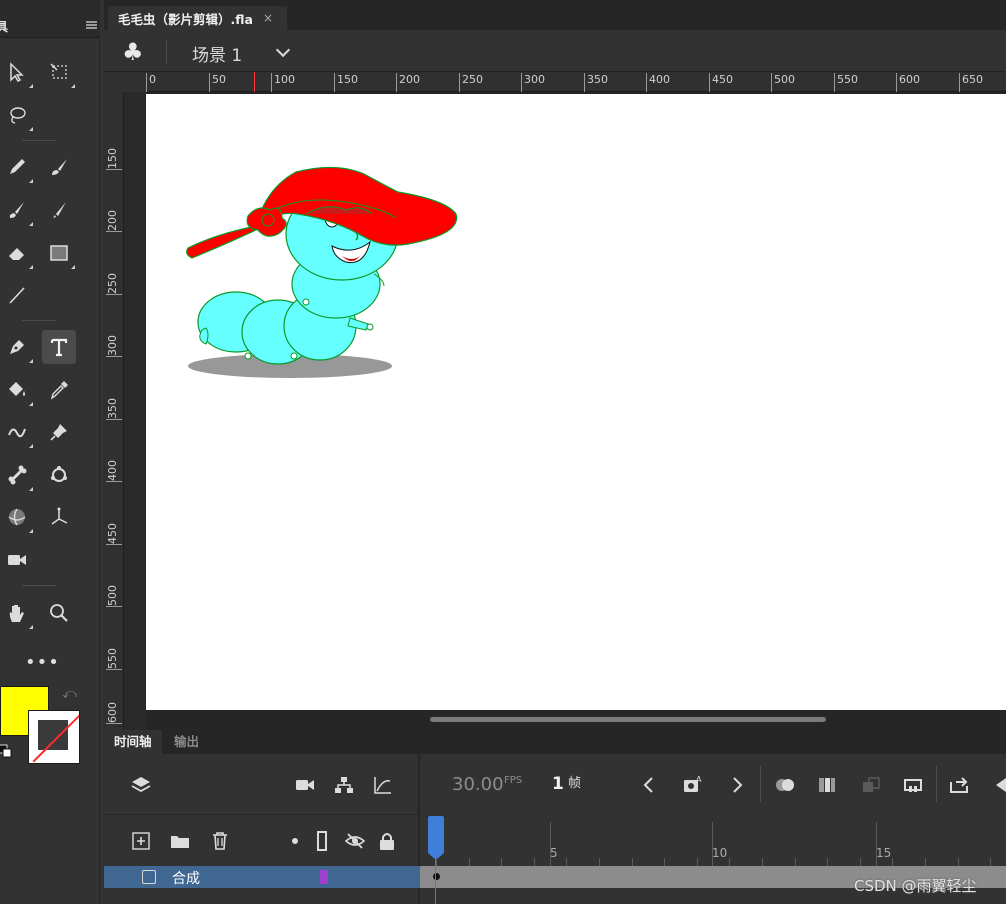  I want to click on fps-unit-label: FPS, so click(513, 780).